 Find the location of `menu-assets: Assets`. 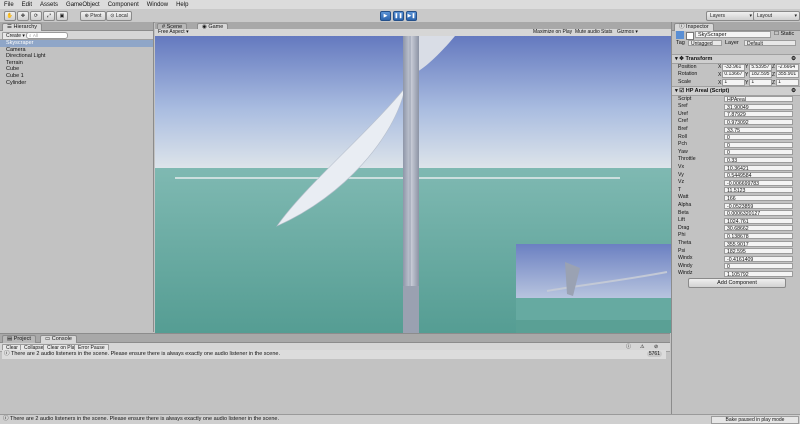

menu-assets: Assets is located at coordinates (49, 4).